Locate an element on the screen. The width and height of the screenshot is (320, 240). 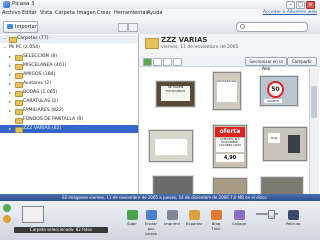
sync-web-button: Sincronizar en la Web is located at coordinates (266, 64).